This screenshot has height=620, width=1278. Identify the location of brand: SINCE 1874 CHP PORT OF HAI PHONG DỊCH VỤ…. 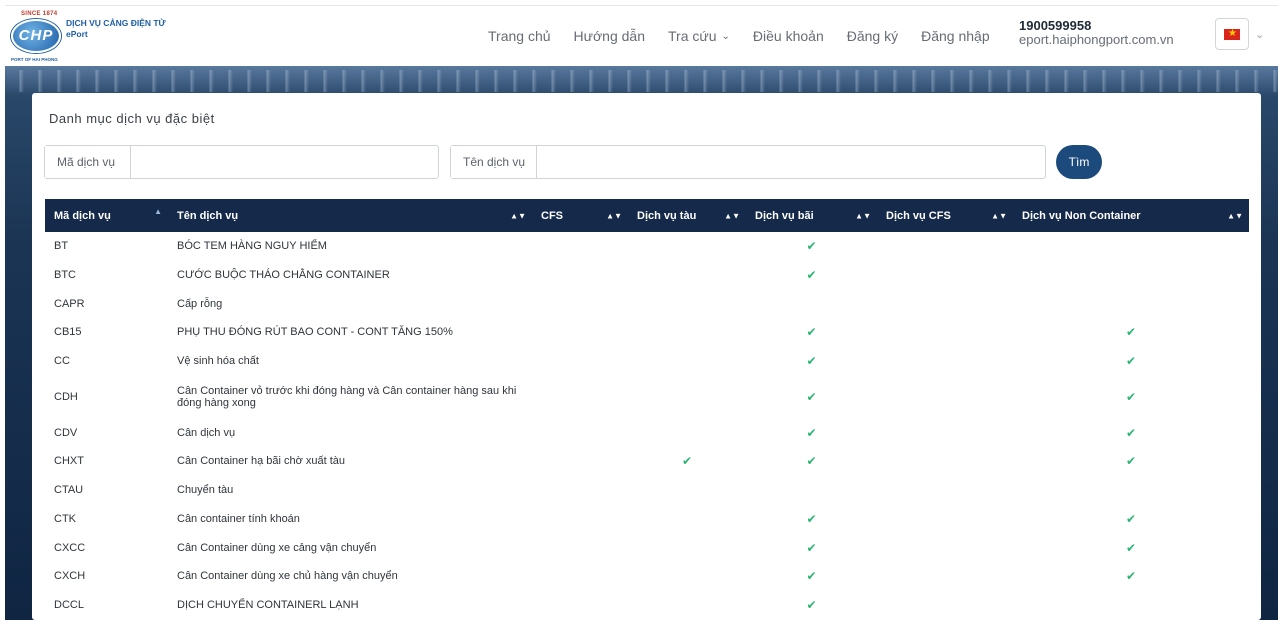
(87, 36).